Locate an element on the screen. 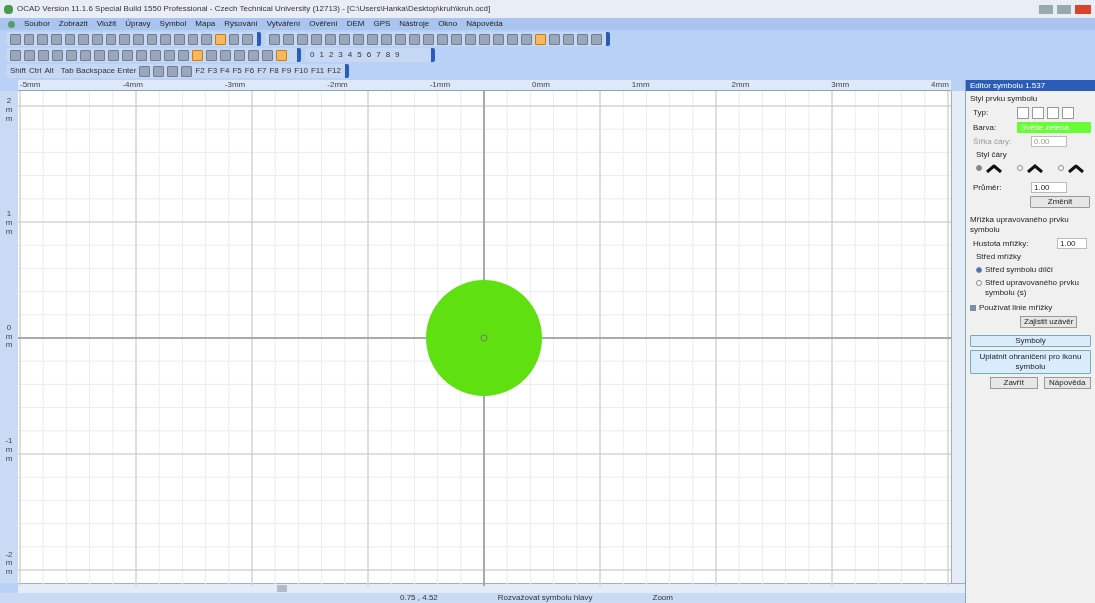 The height and width of the screenshot is (603, 1095). function-key: F12 is located at coordinates (334, 71).